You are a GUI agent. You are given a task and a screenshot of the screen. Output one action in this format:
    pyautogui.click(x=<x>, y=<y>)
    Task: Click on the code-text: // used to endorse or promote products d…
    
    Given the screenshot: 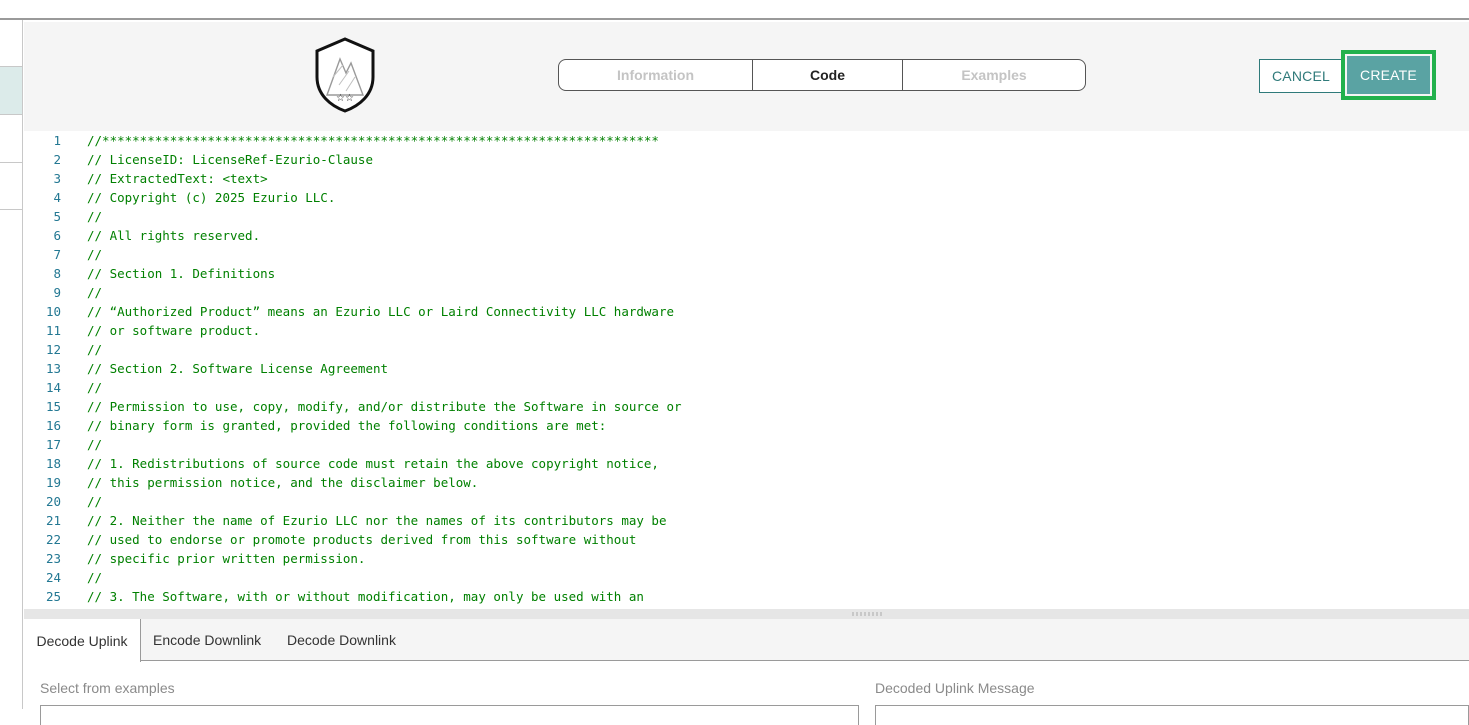 What is the action you would take?
    pyautogui.click(x=362, y=539)
    